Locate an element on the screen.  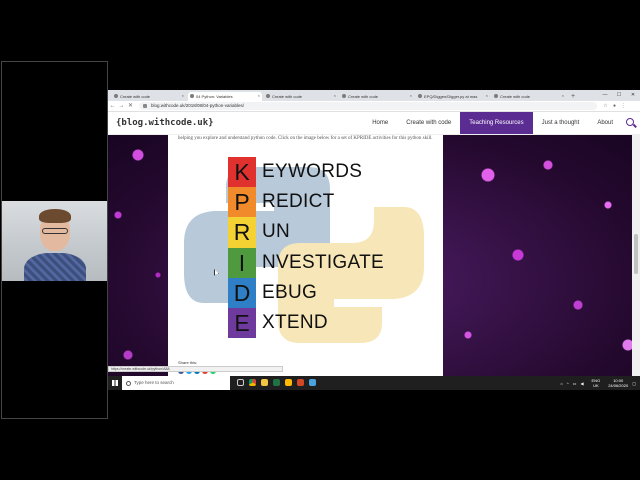
system-tray: ⌂ ^ ▭ ◀ ENG UK 10:00 24/06/2020 ▢ is located at coordinates (596, 383).